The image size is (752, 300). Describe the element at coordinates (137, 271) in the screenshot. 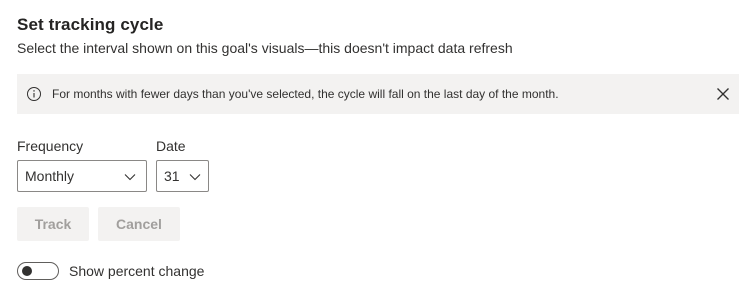

I see `percent-change-label: Show percent change` at that location.